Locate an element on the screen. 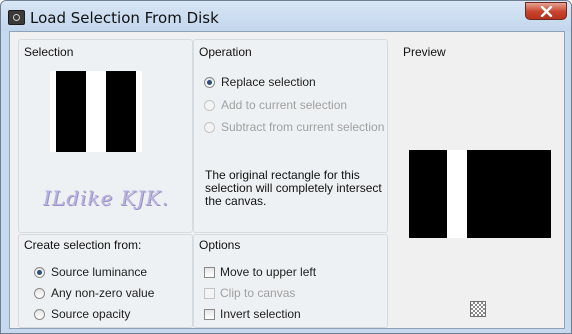 Image resolution: width=572 pixels, height=334 pixels. checkbox-label: Clip to canvas is located at coordinates (258, 293).